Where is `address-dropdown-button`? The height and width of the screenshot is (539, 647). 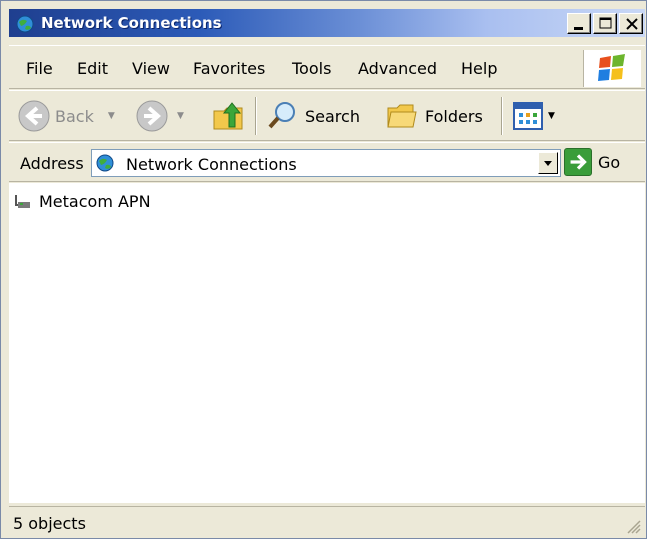
address-dropdown-button is located at coordinates (548, 163).